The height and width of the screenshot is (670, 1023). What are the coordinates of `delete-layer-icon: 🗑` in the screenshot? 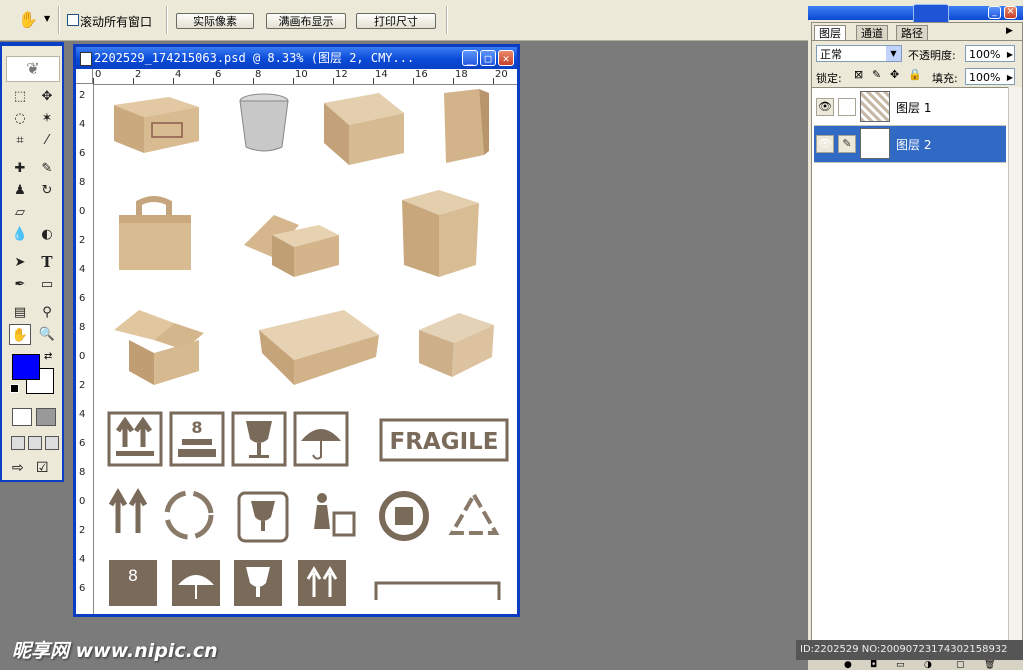 It's located at (989, 665).